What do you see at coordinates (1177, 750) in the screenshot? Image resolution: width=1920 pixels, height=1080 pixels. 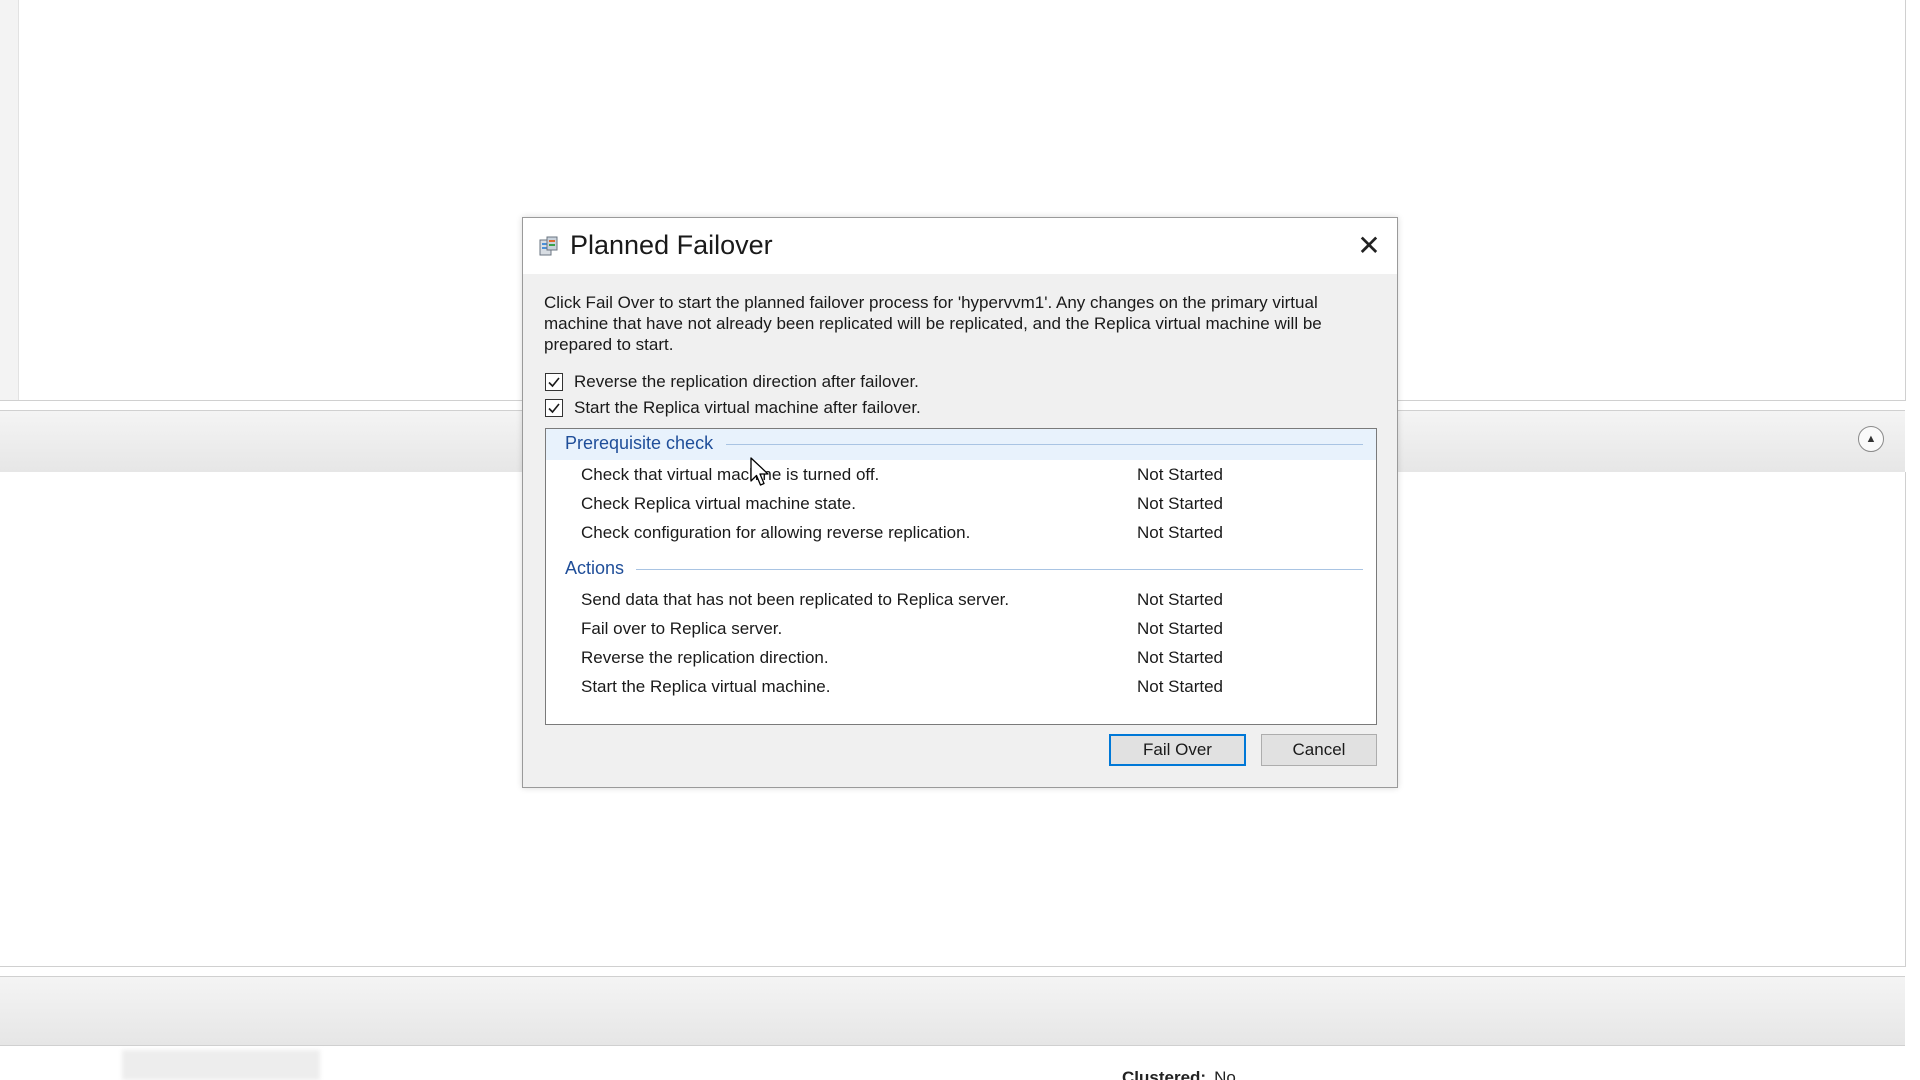 I see `fail-over-button: Fail Over` at bounding box center [1177, 750].